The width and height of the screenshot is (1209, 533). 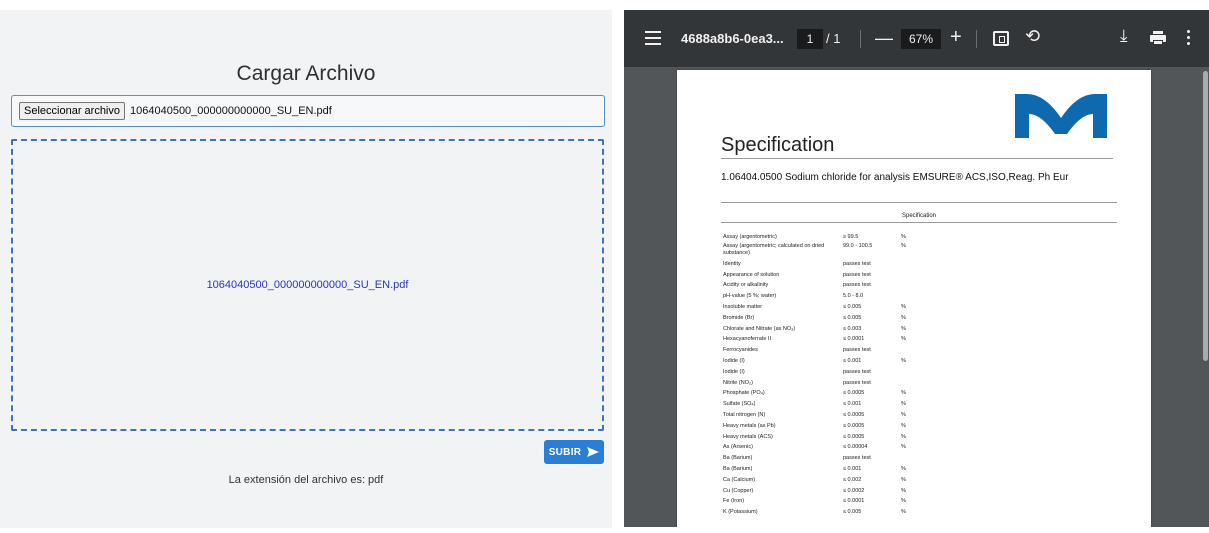 I want to click on page-title: Cargar Archivo, so click(x=306, y=73).